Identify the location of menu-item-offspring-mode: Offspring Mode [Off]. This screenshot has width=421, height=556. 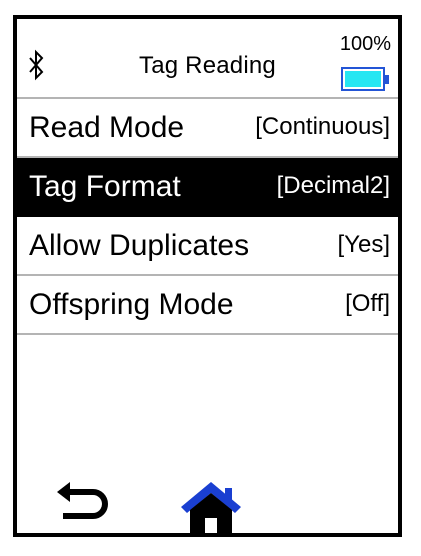
(207, 305).